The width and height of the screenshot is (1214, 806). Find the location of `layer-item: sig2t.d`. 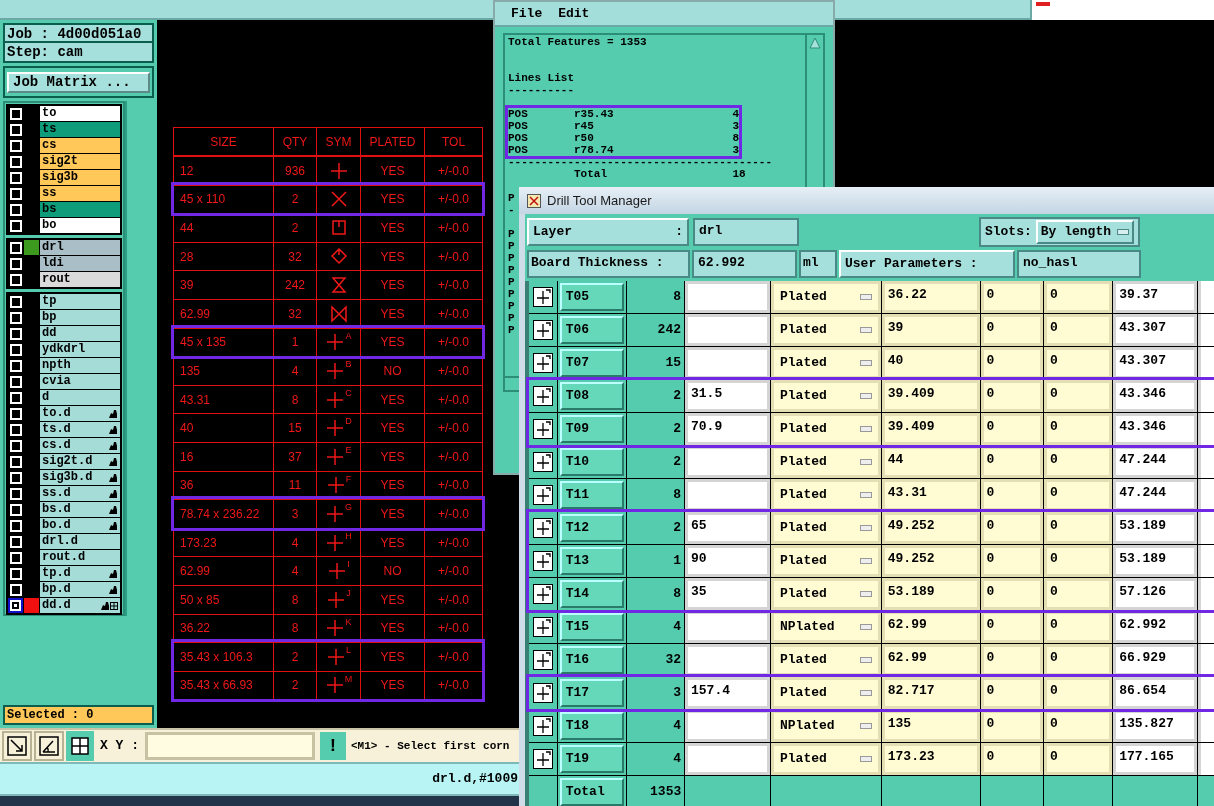

layer-item: sig2t.d is located at coordinates (80, 461).